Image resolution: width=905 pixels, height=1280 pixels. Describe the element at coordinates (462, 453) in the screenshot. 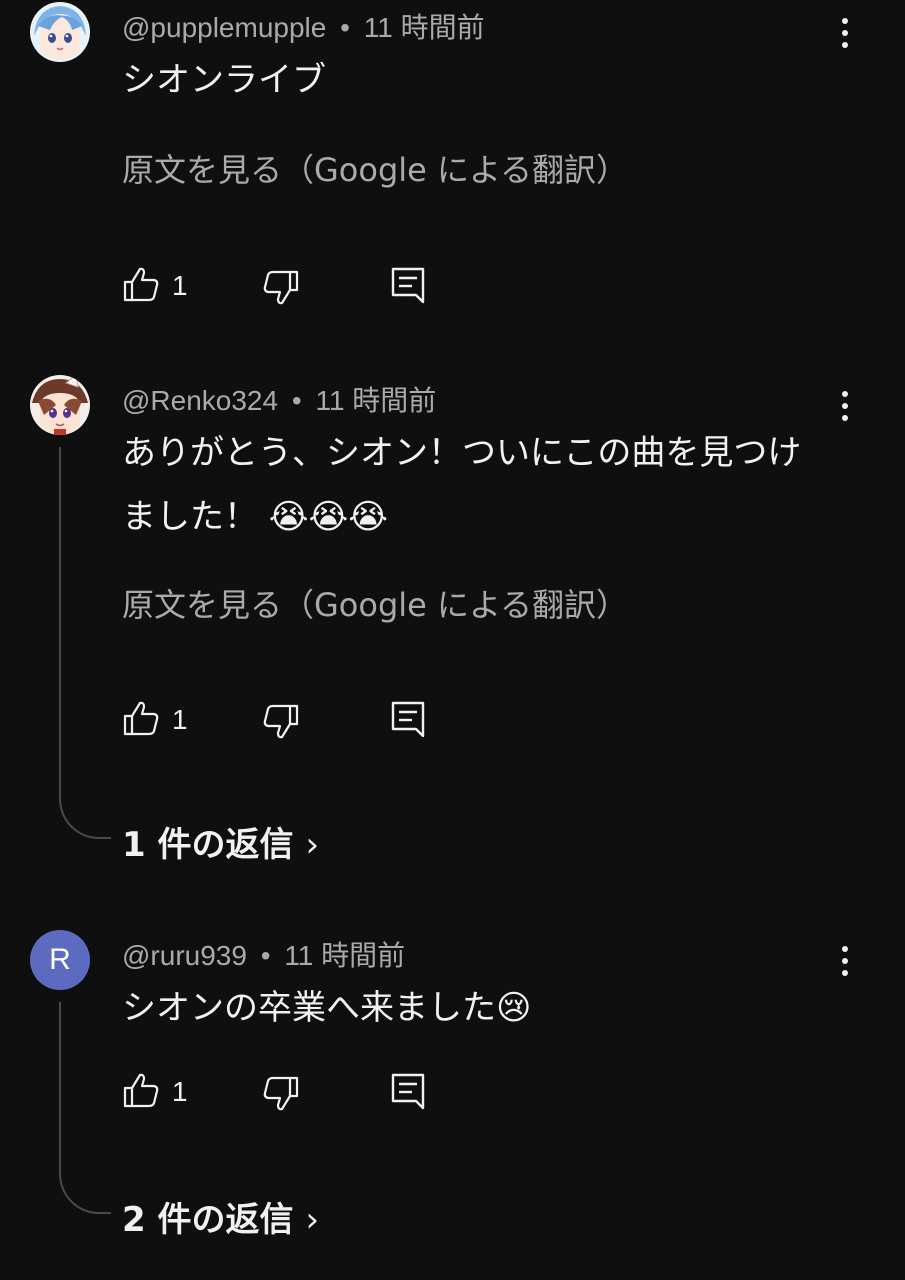

I see `comment-text-line-1: ありがとう、シオン！ついにこの曲を見つけ` at that location.